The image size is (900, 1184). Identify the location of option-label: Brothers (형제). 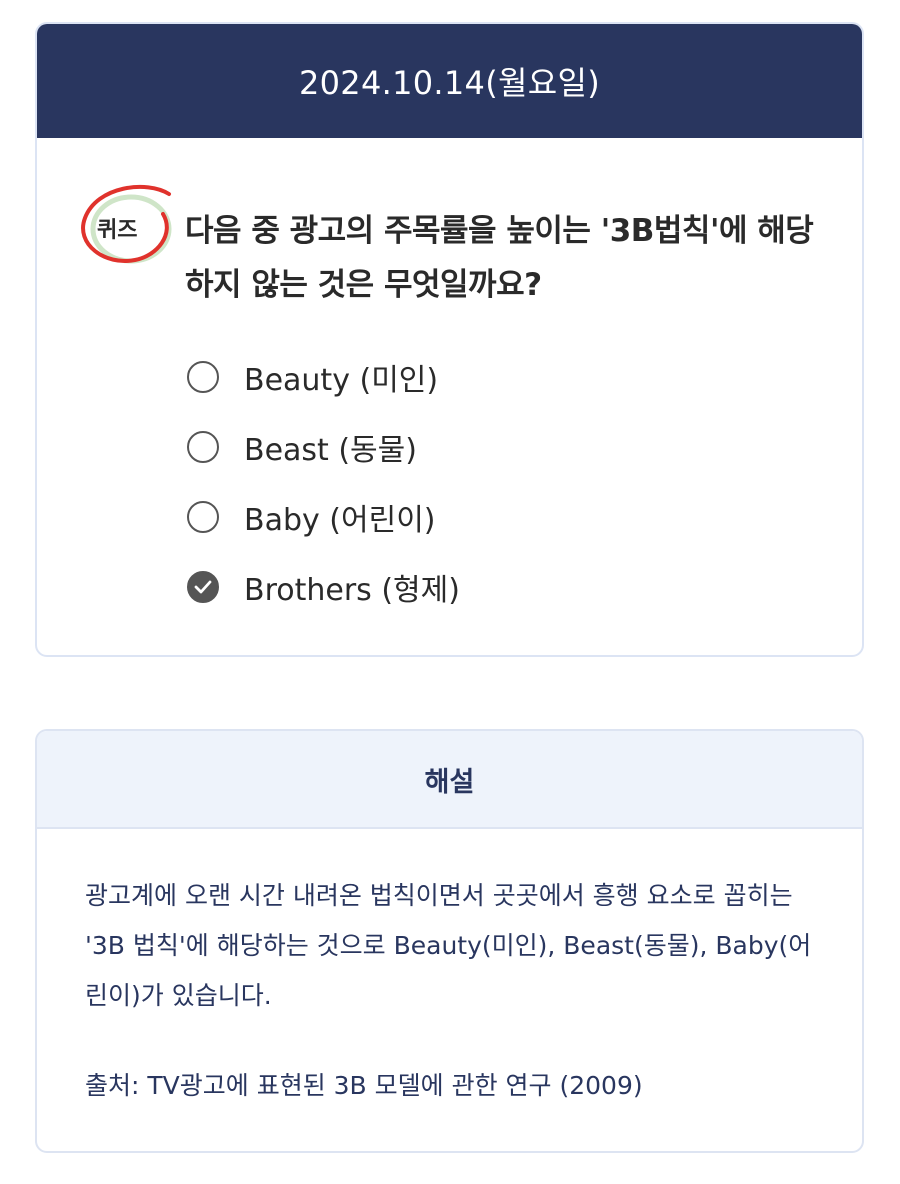
(352, 590).